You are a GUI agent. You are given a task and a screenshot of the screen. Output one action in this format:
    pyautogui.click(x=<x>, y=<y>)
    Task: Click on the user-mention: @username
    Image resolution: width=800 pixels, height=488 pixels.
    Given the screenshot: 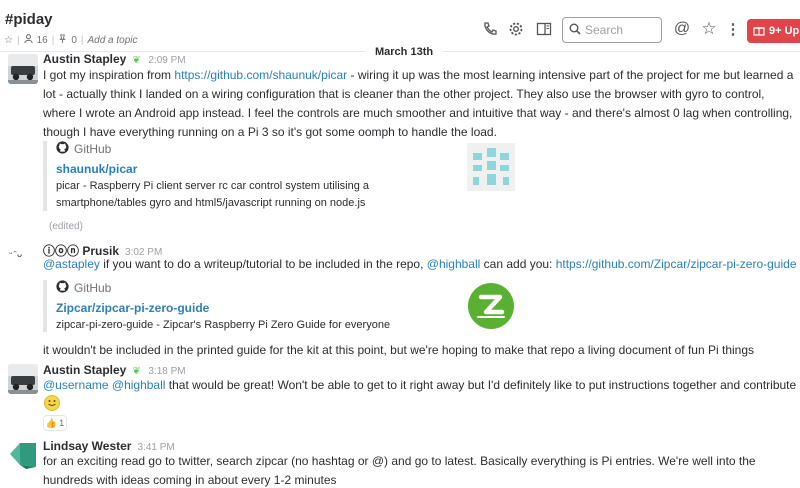 What is the action you would take?
    pyautogui.click(x=76, y=385)
    